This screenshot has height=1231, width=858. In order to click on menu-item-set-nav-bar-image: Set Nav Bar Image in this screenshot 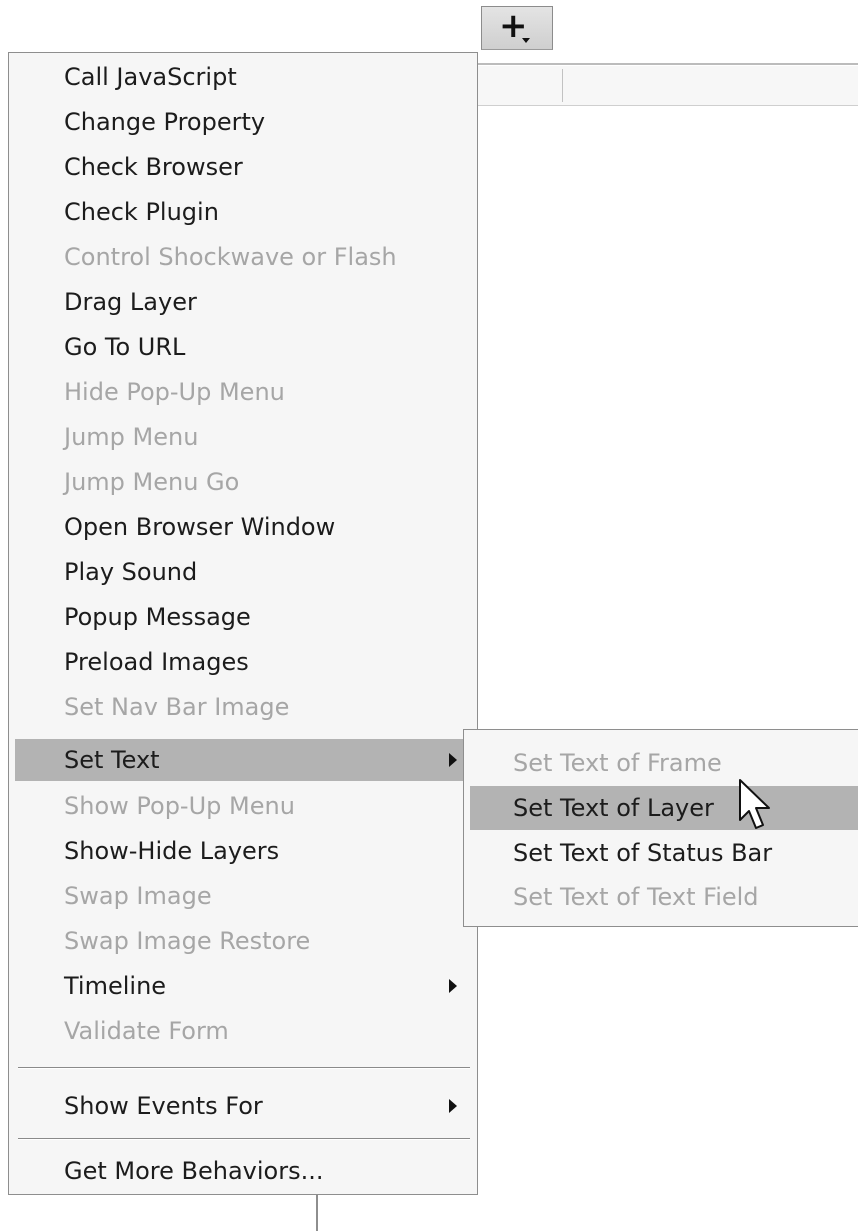, I will do `click(243, 707)`.